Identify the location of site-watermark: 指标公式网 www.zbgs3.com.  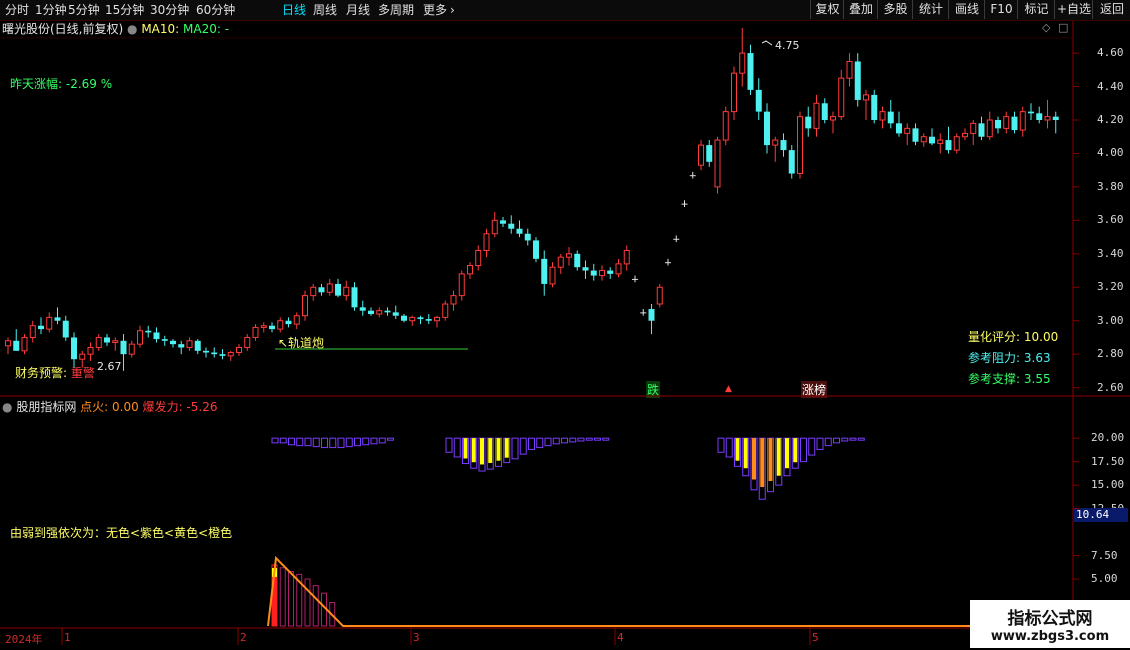
(1050, 624).